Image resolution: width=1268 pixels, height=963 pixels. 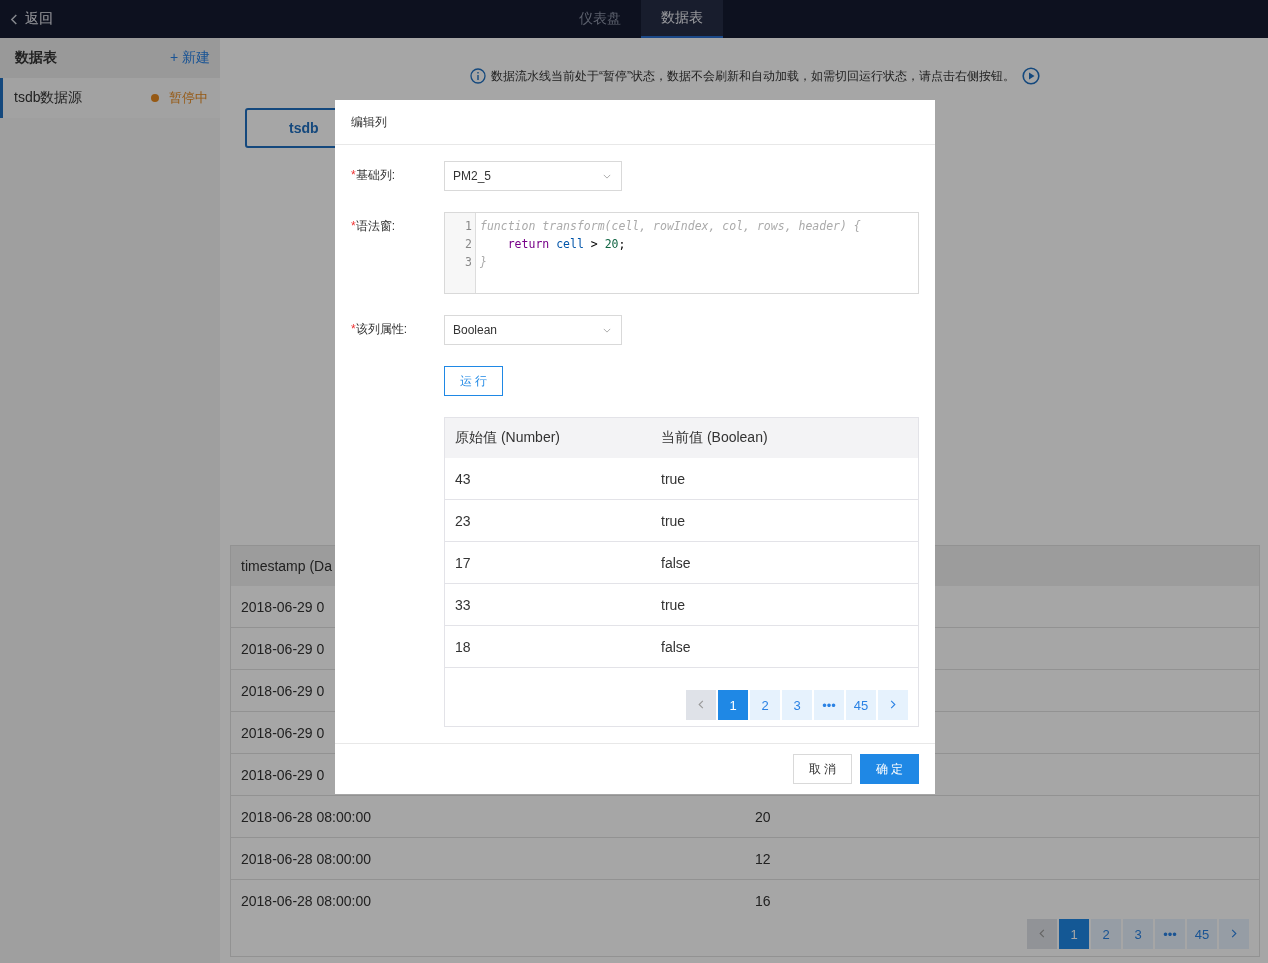 What do you see at coordinates (463, 478) in the screenshot?
I see `table-cell-text: 43` at bounding box center [463, 478].